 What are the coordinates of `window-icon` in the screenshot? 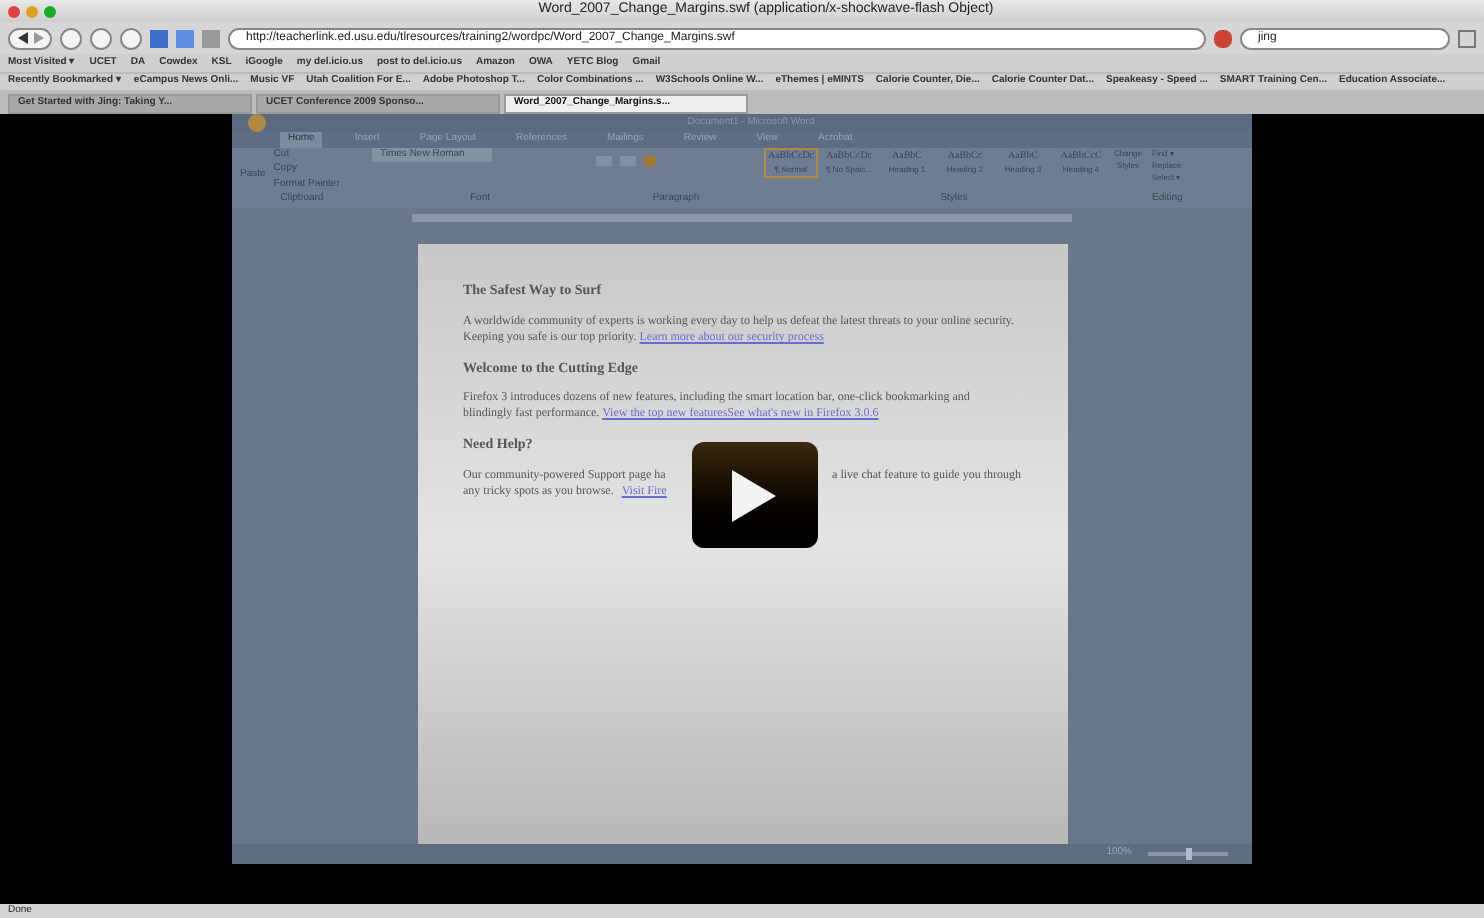 It's located at (1467, 38).